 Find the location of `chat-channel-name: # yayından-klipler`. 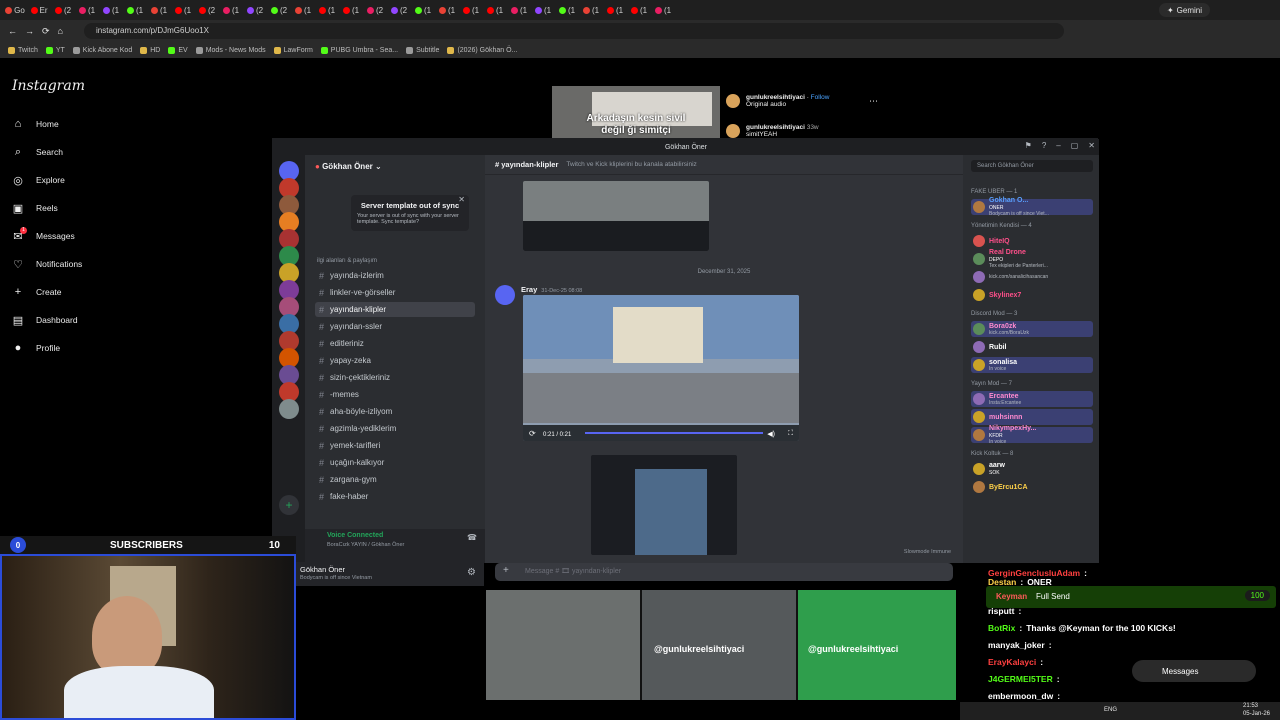

chat-channel-name: # yayından-klipler is located at coordinates (526, 164).